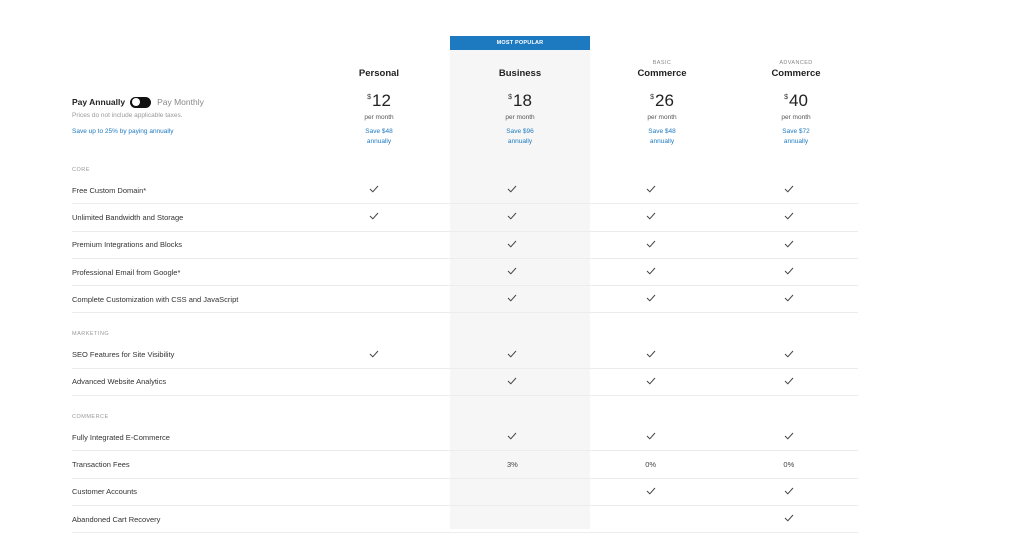 The height and width of the screenshot is (549, 1024). What do you see at coordinates (796, 131) in the screenshot?
I see `plan-savings-amount: Save $72` at bounding box center [796, 131].